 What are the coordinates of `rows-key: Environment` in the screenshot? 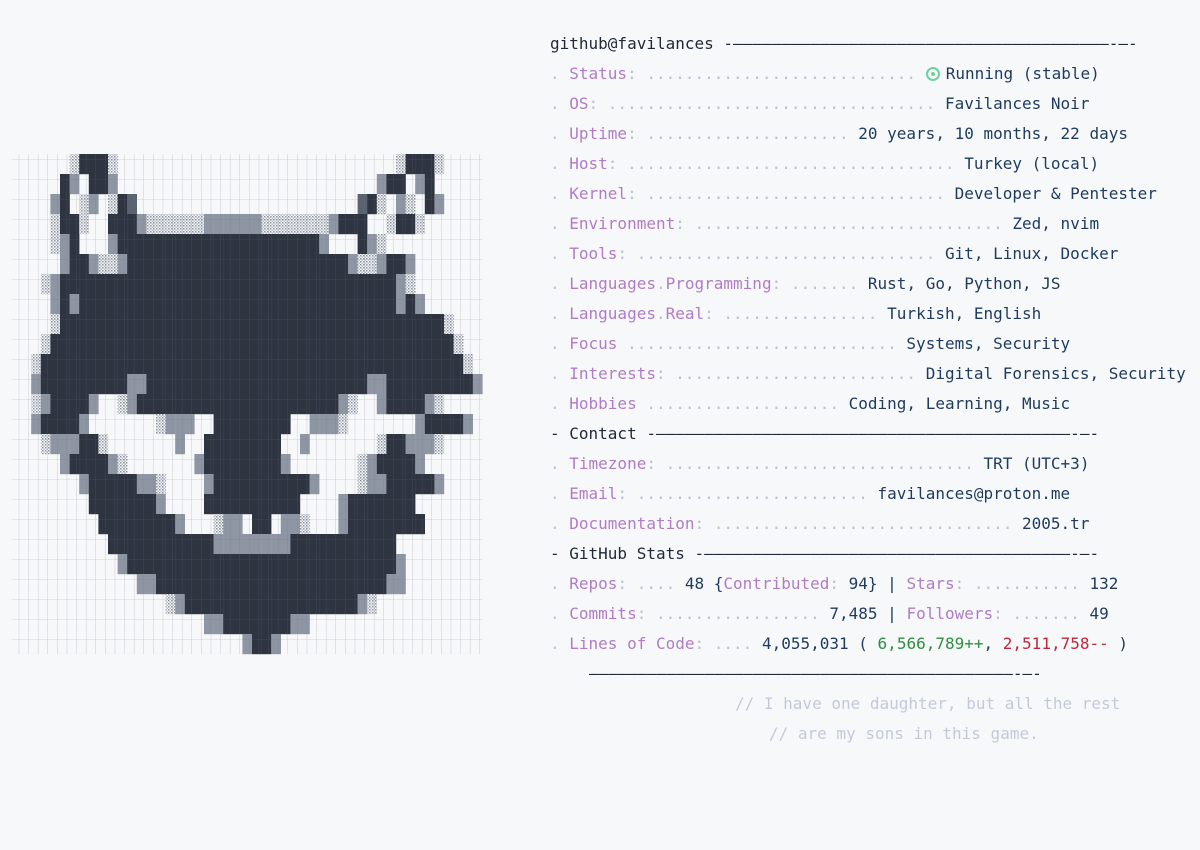 It's located at (622, 223).